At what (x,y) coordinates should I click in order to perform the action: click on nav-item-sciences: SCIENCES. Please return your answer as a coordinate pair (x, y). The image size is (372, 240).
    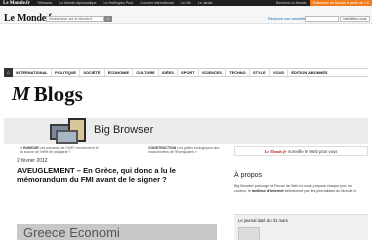
    Looking at the image, I should click on (213, 72).